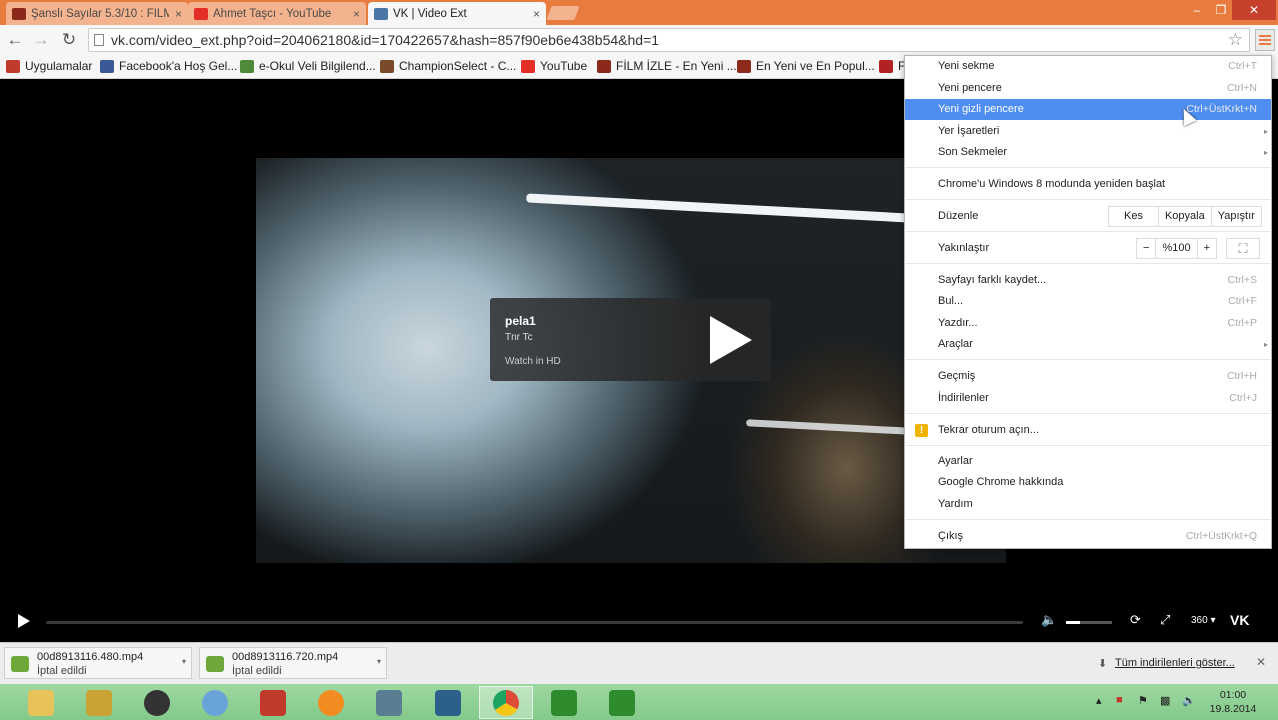 Image resolution: width=1278 pixels, height=720 pixels. What do you see at coordinates (1049, 620) in the screenshot?
I see `volume-icon: 🔈` at bounding box center [1049, 620].